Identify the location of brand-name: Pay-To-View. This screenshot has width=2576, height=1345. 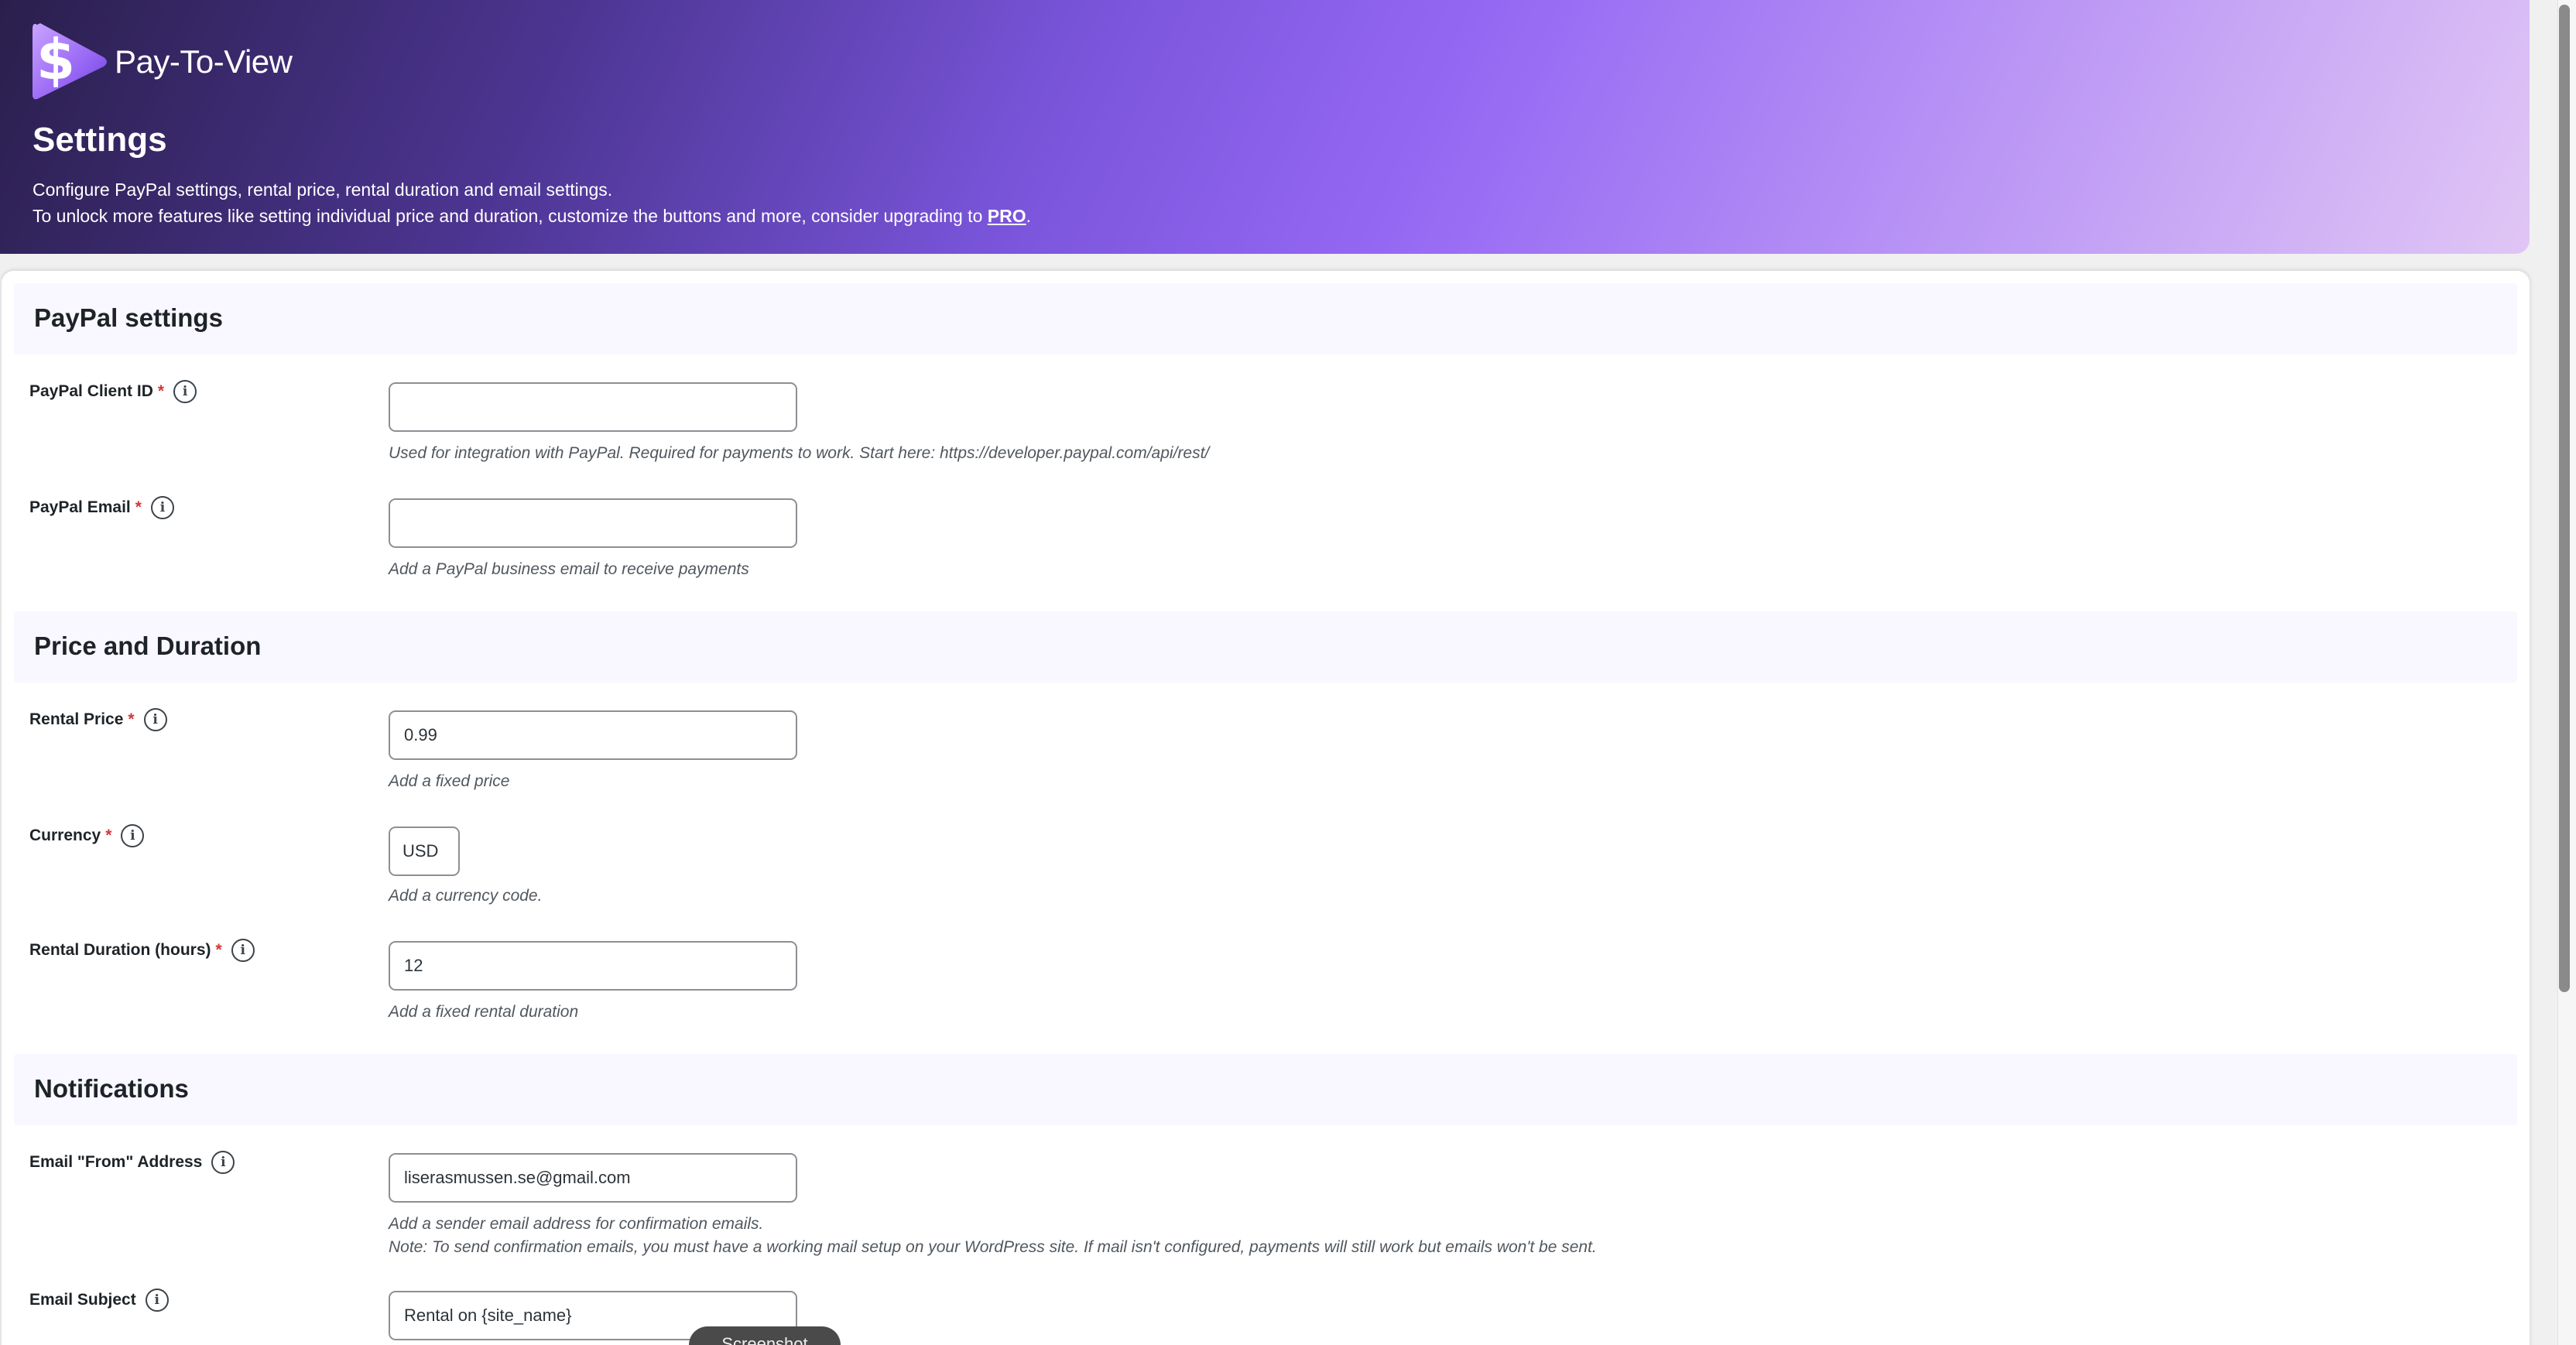
(204, 61).